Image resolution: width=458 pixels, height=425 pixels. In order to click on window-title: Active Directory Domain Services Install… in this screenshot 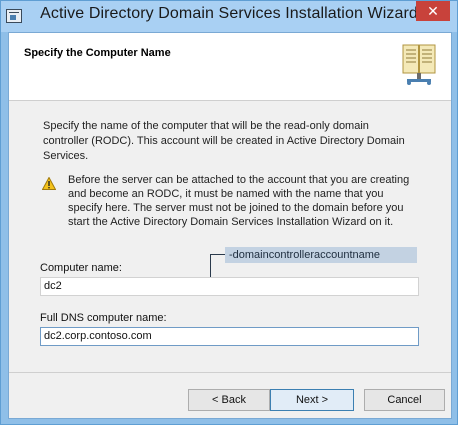, I will do `click(229, 13)`.